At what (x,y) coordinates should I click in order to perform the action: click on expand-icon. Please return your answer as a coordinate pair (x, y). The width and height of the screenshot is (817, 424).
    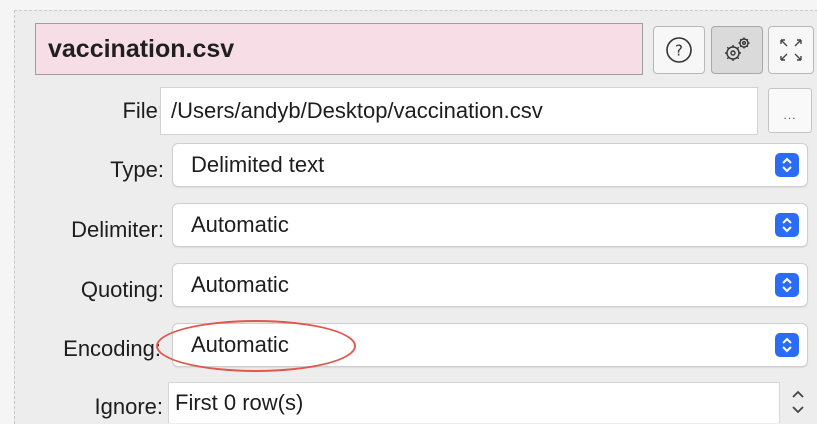
    Looking at the image, I should click on (791, 50).